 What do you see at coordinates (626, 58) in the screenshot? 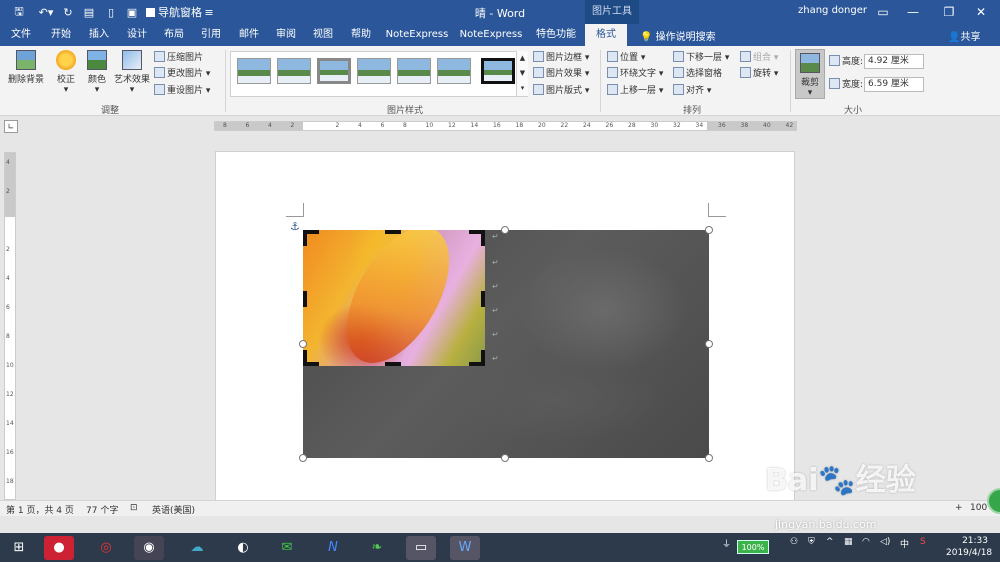
I see `position-button: 位置 ▾` at bounding box center [626, 58].